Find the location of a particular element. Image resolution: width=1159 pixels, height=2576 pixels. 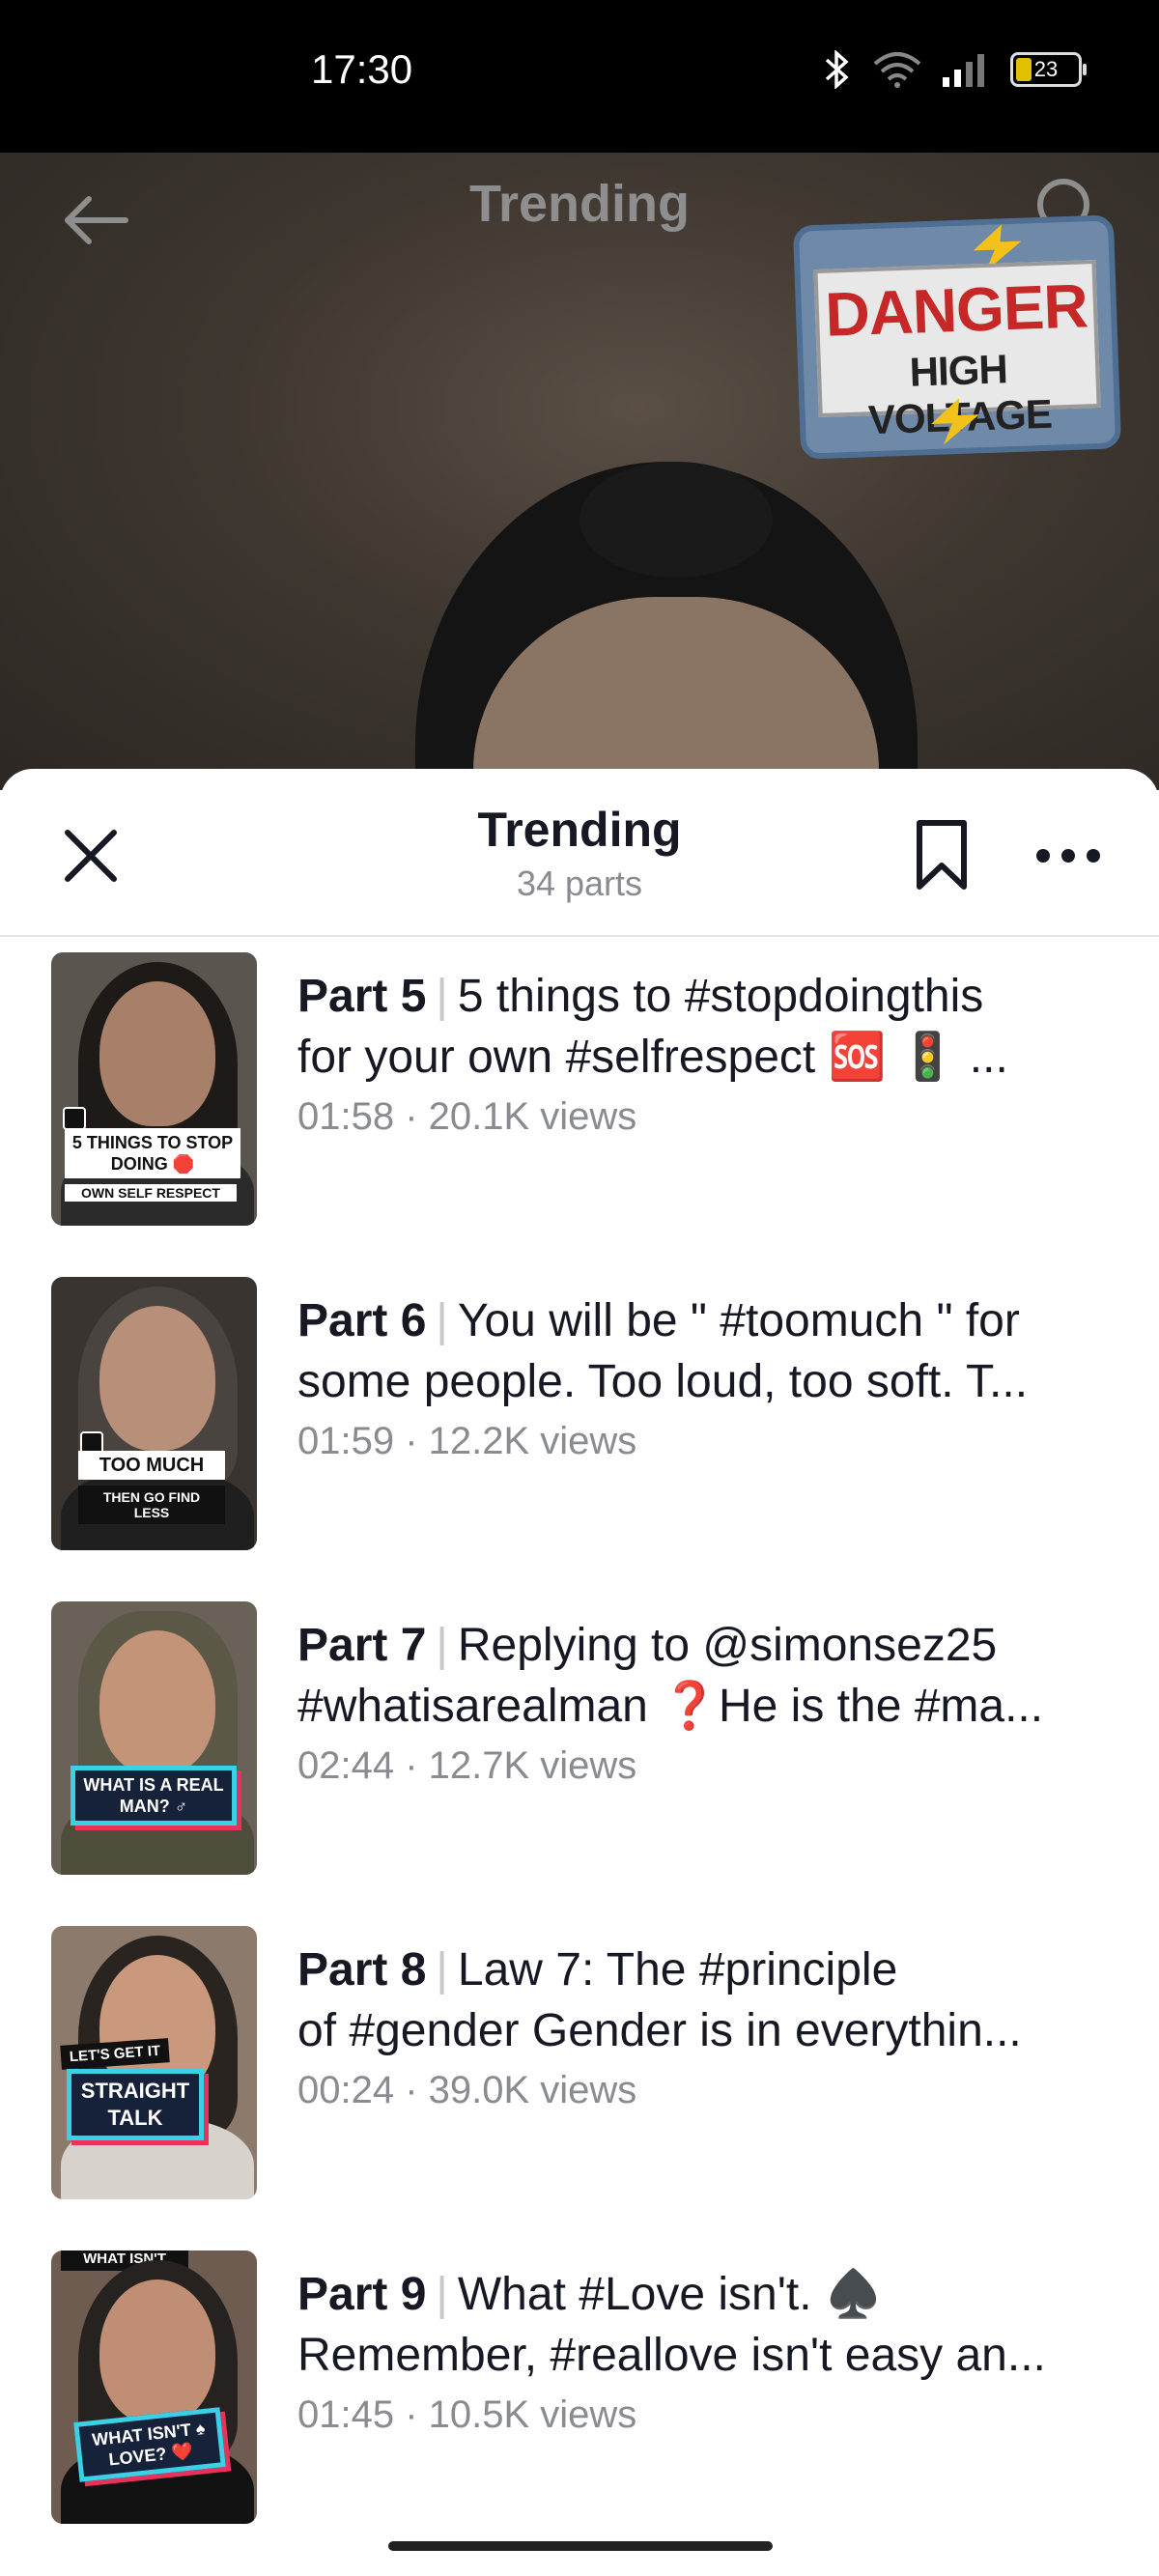

thumb-label: WHAT IS A REAL MAN? ♂ is located at coordinates (154, 1796).